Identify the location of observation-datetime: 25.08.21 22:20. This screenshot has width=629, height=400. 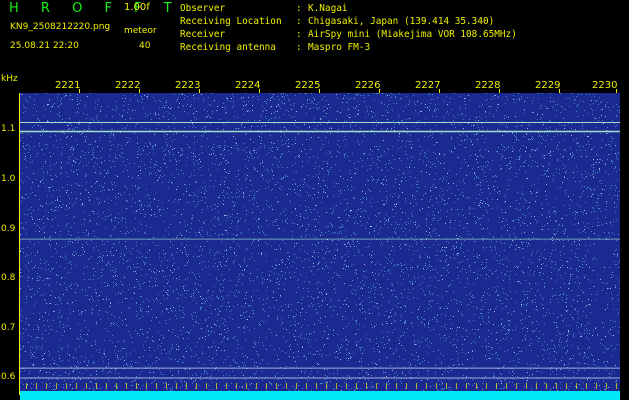
(44, 46).